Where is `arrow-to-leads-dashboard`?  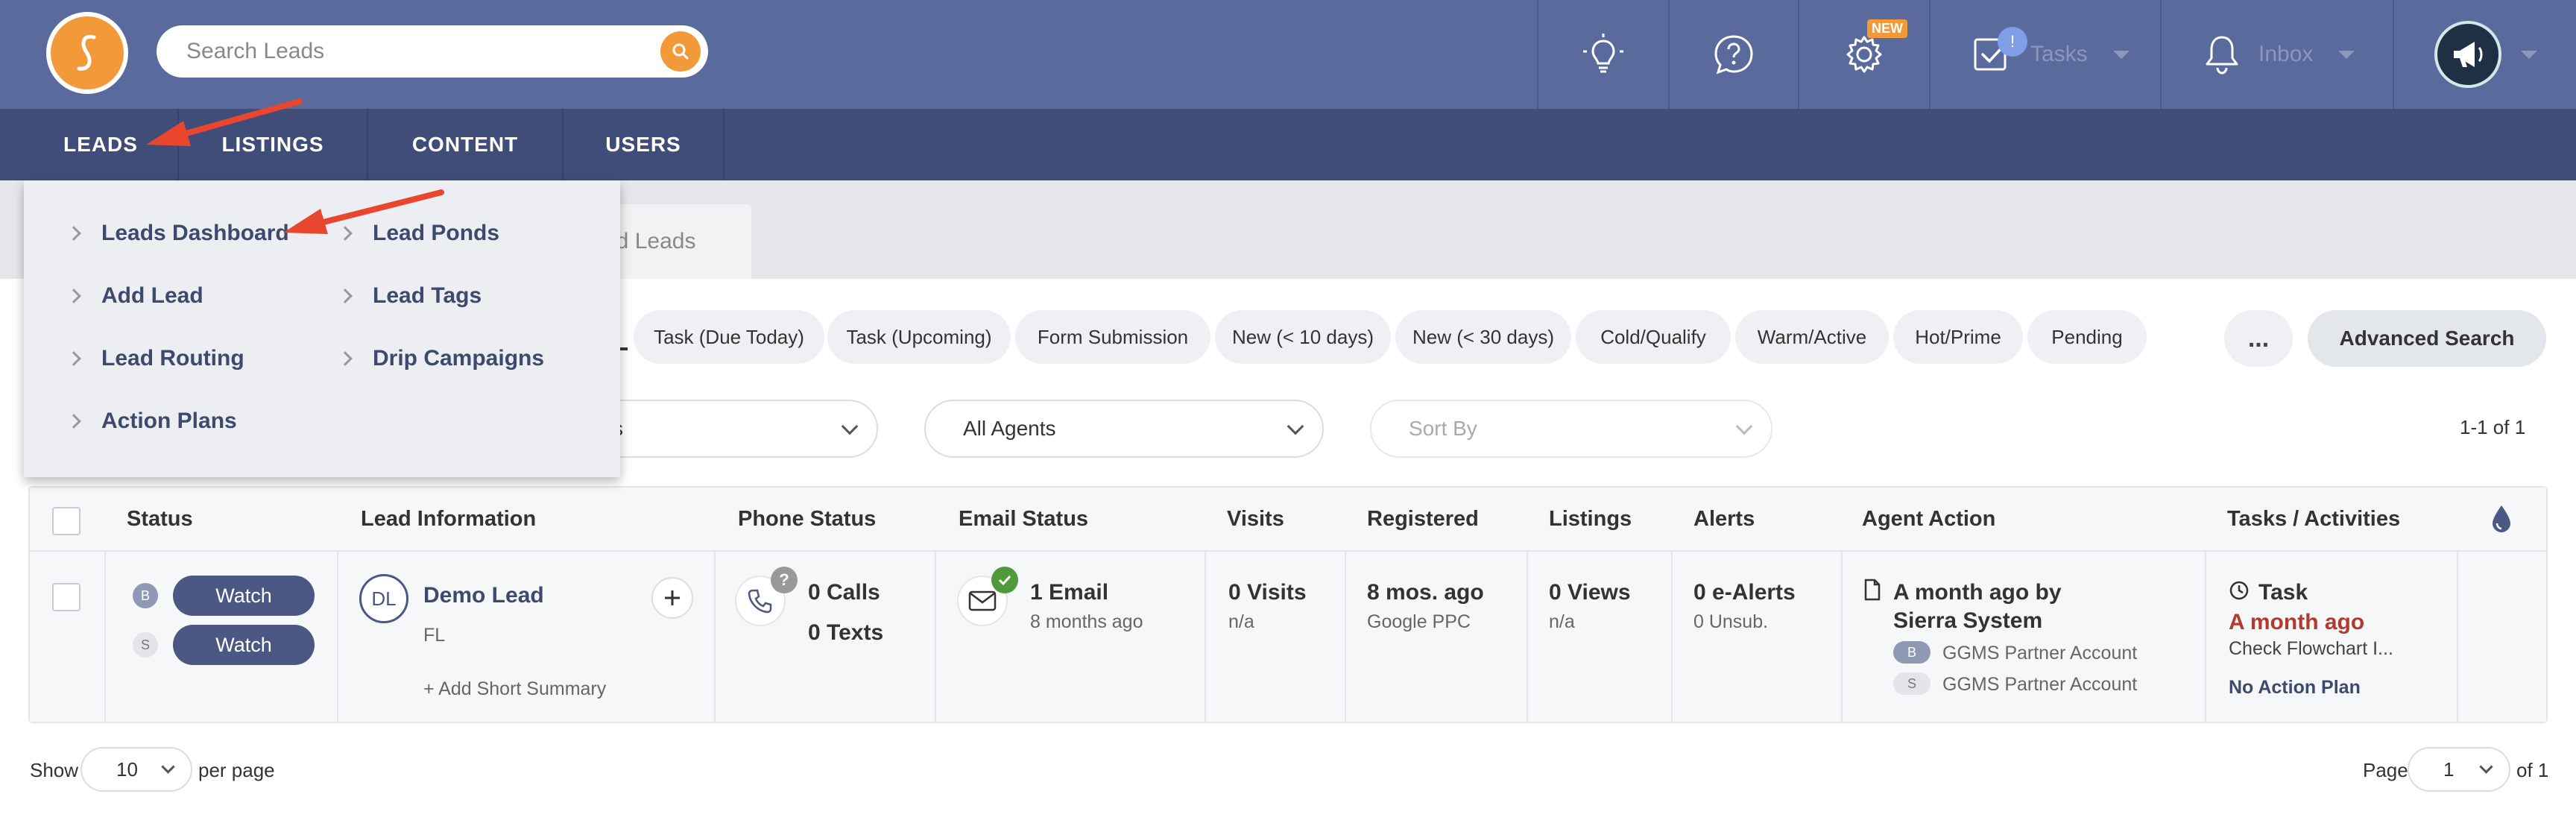
arrow-to-leads-dashboard is located at coordinates (363, 211).